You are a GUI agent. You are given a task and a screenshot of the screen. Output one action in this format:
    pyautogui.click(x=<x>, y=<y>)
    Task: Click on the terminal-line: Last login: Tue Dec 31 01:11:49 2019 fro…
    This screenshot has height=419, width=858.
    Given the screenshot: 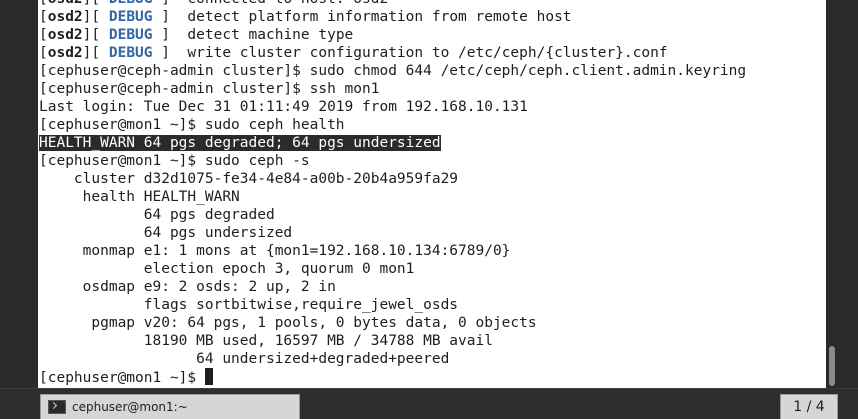 What is the action you would take?
    pyautogui.click(x=392, y=107)
    